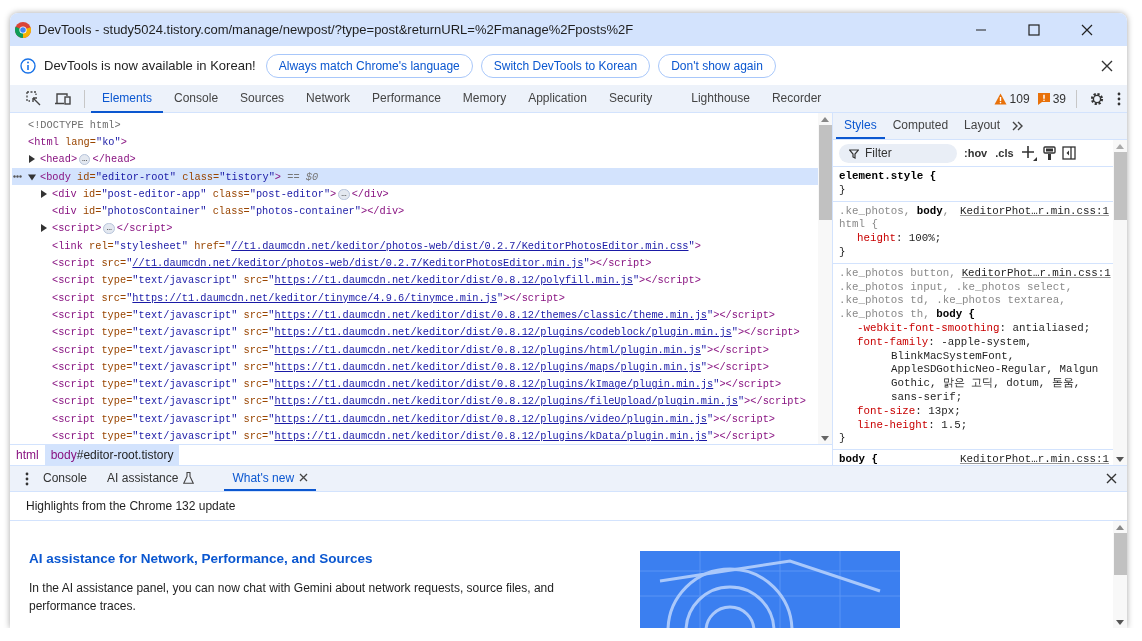  What do you see at coordinates (415, 194) in the screenshot?
I see `tree-row: <div id="post-editor-app" class="post-editor"> … </div>` at bounding box center [415, 194].